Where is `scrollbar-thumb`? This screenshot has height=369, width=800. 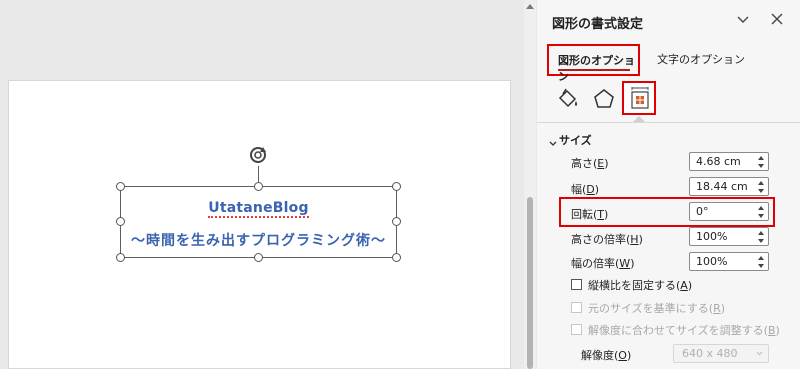
scrollbar-thumb is located at coordinates (530, 283).